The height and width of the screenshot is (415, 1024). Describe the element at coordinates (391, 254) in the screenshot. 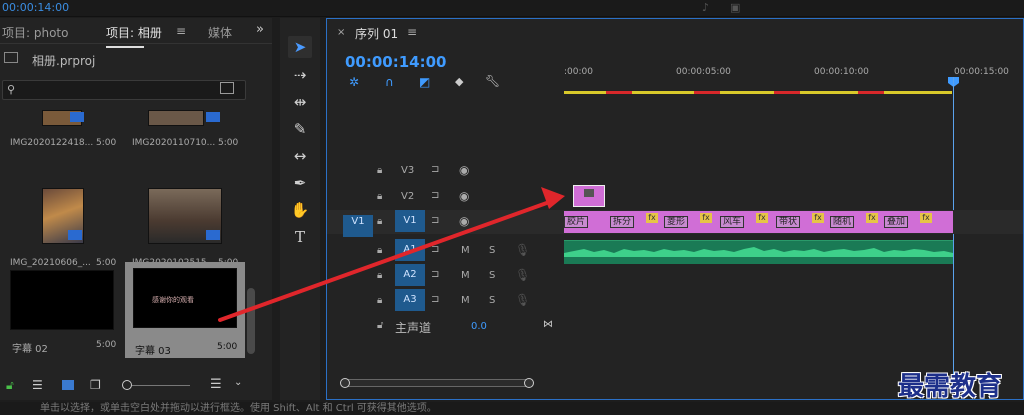

I see `annotation-arrow` at that location.